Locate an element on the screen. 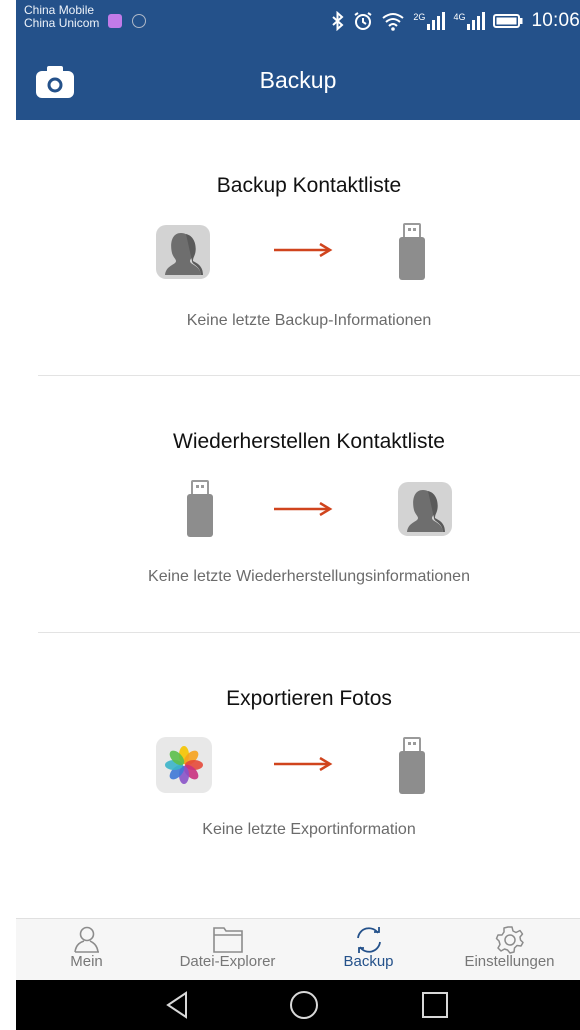 The height and width of the screenshot is (1030, 580). status-icons: 2G 4G 10:06 is located at coordinates (455, 21).